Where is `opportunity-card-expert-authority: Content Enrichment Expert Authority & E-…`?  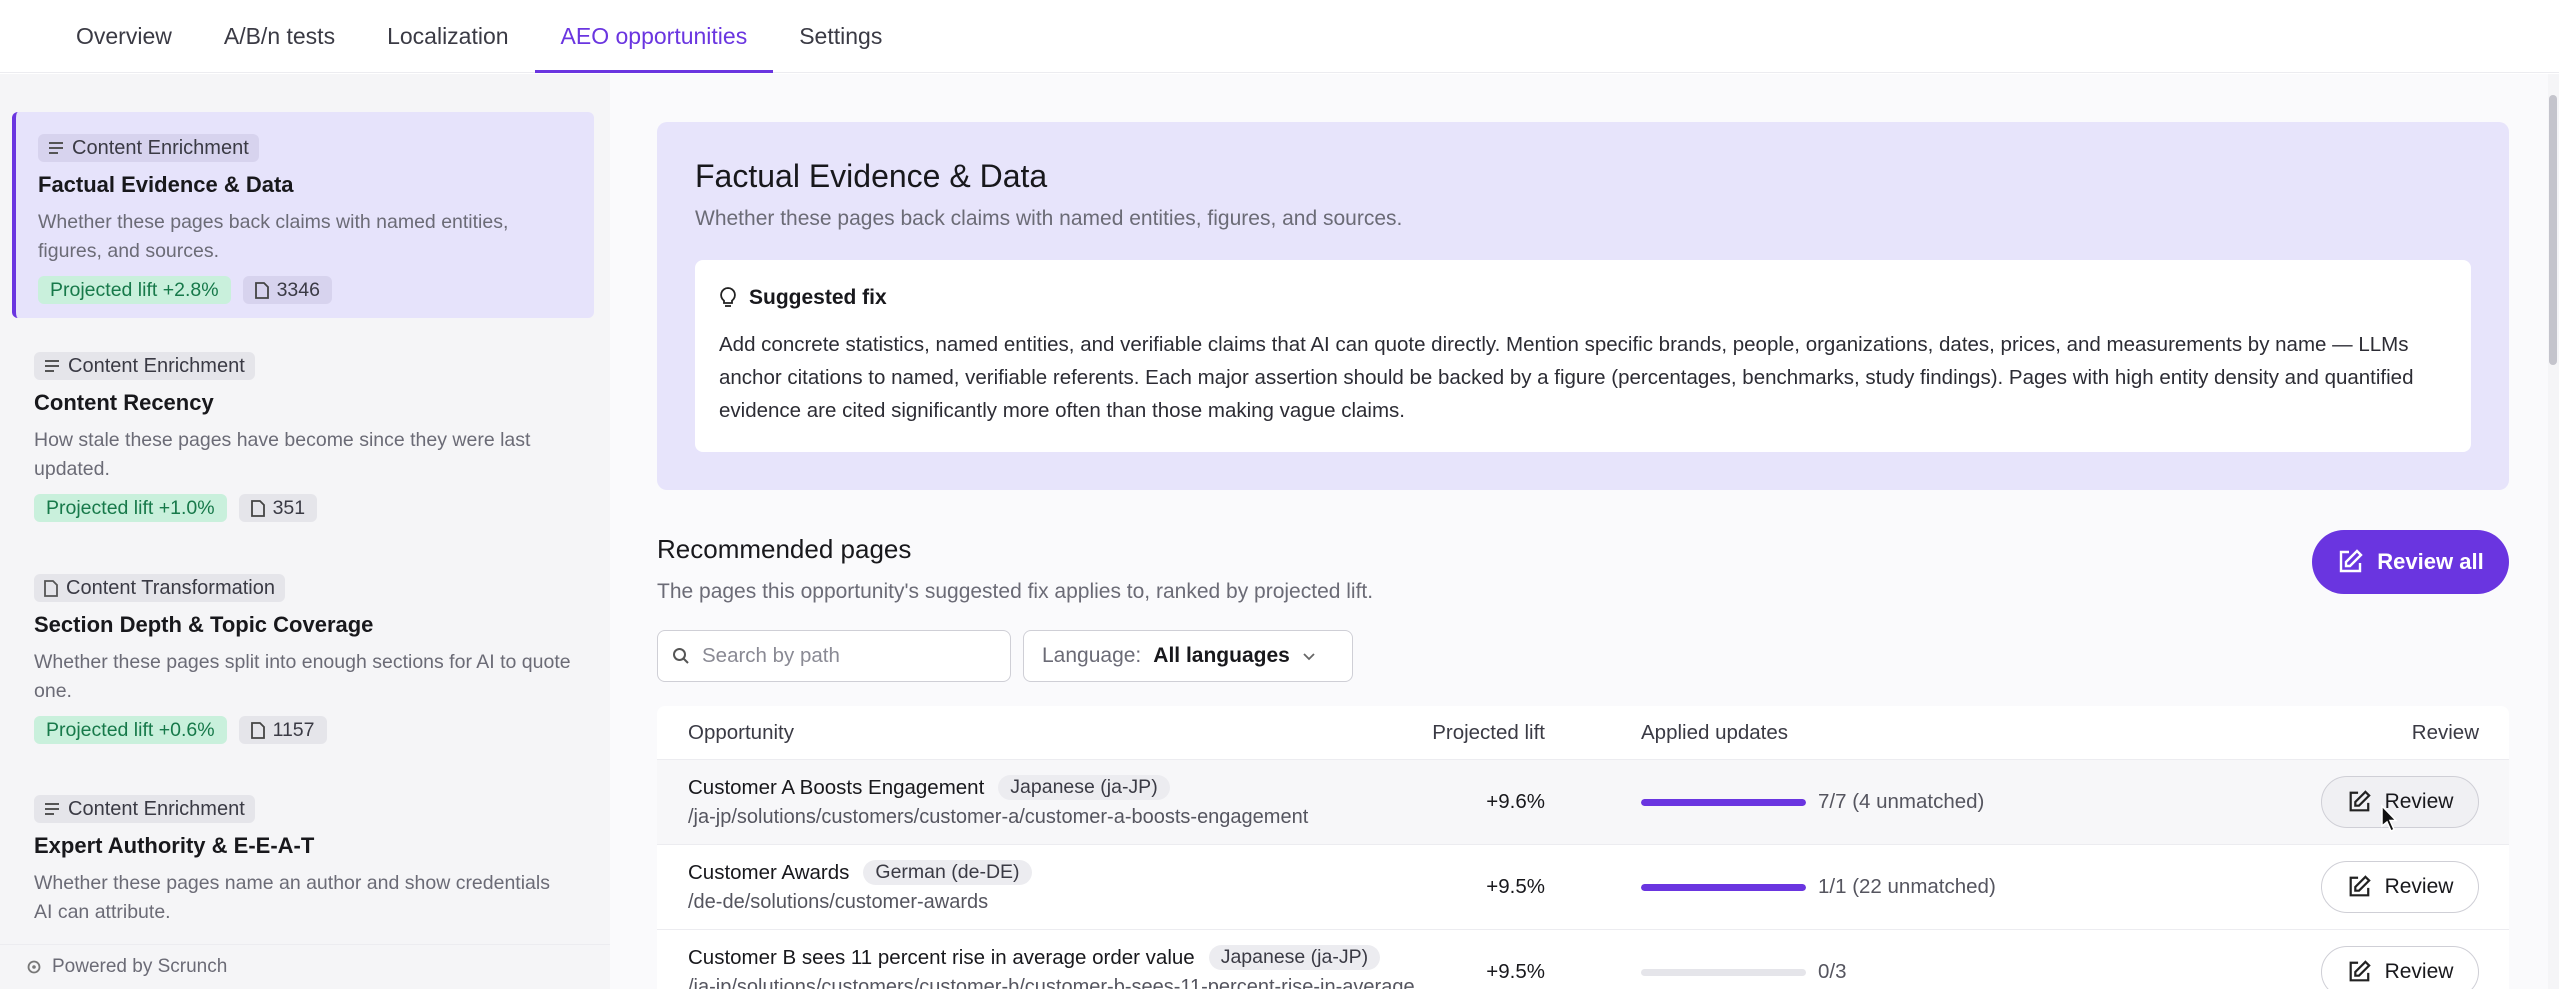
opportunity-card-expert-authority: Content Enrichment Expert Authority & E-… is located at coordinates (303, 858).